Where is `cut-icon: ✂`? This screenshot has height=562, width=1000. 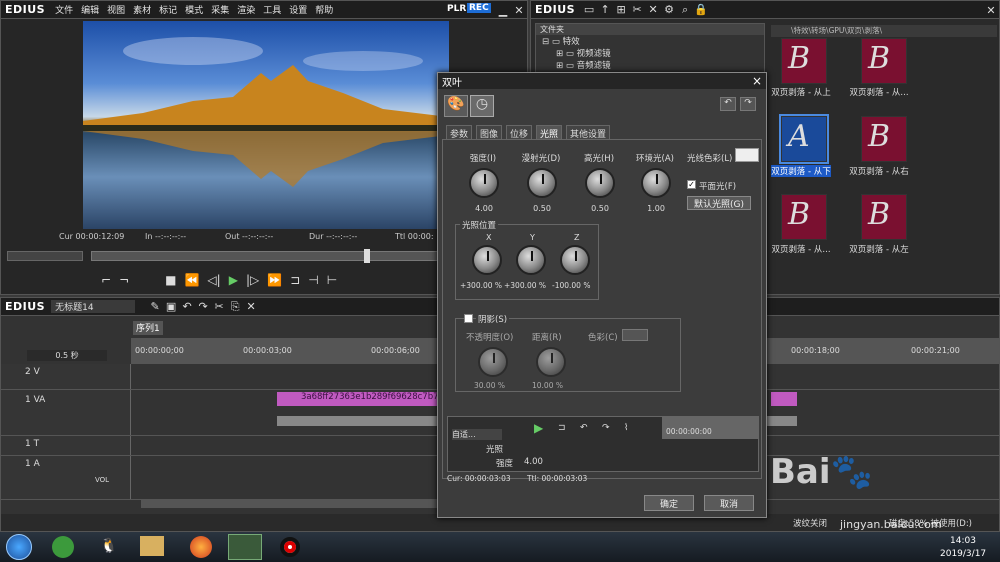
cut-icon: ✂ is located at coordinates (637, 10).